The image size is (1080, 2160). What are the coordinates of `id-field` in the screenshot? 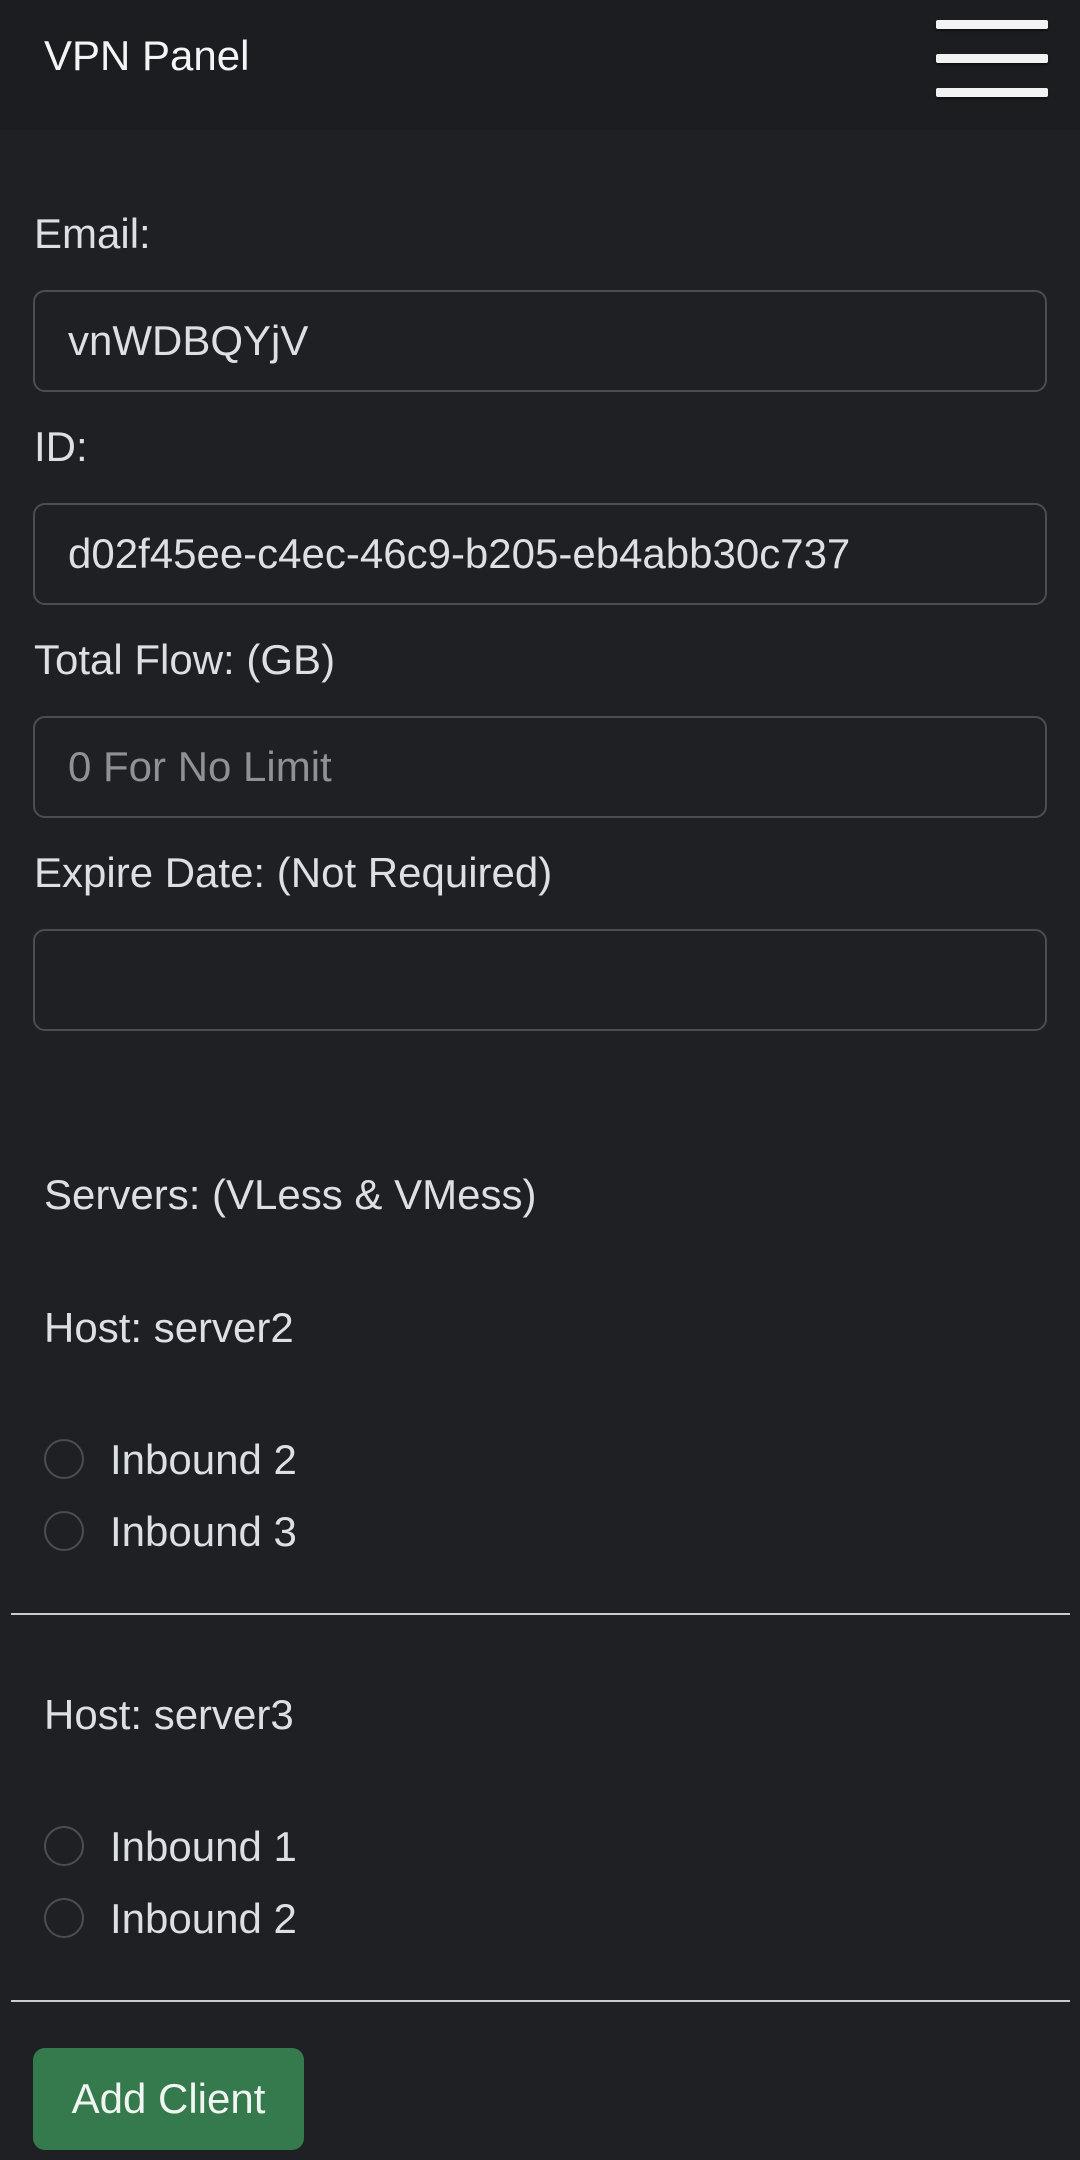 It's located at (540, 554).